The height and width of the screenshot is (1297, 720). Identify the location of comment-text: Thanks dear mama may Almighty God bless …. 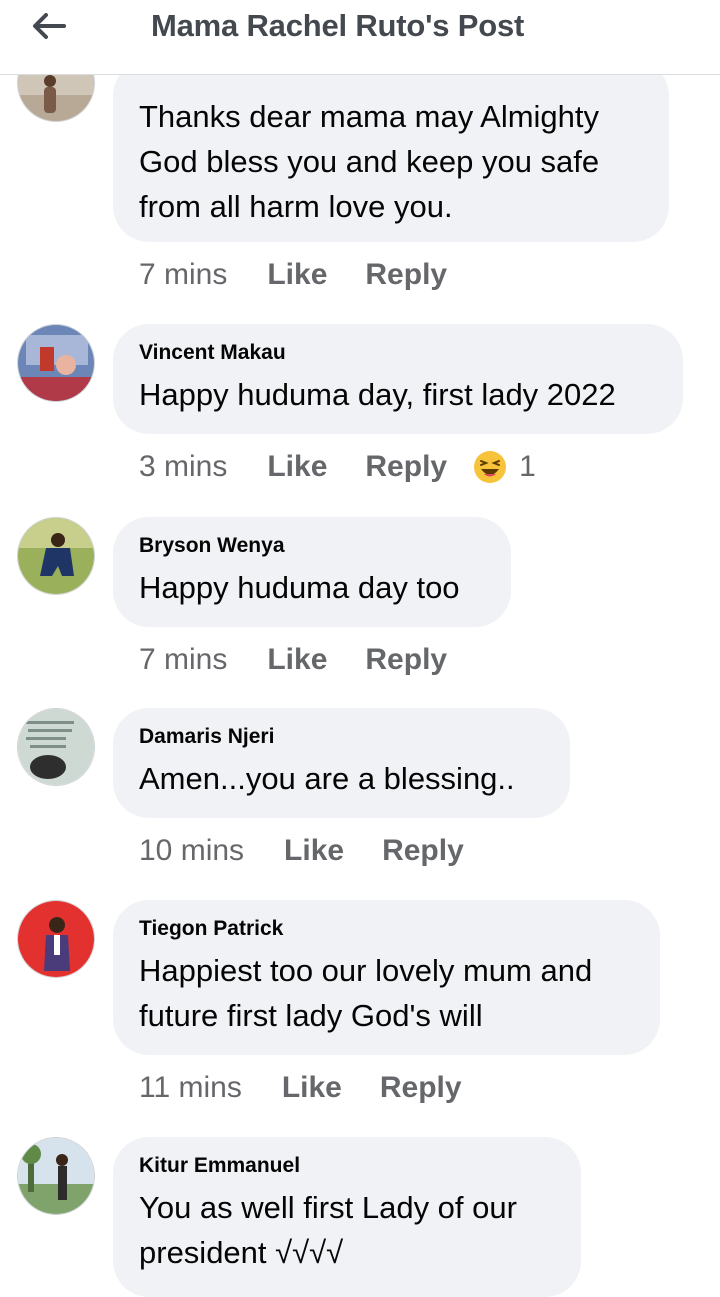
(369, 161).